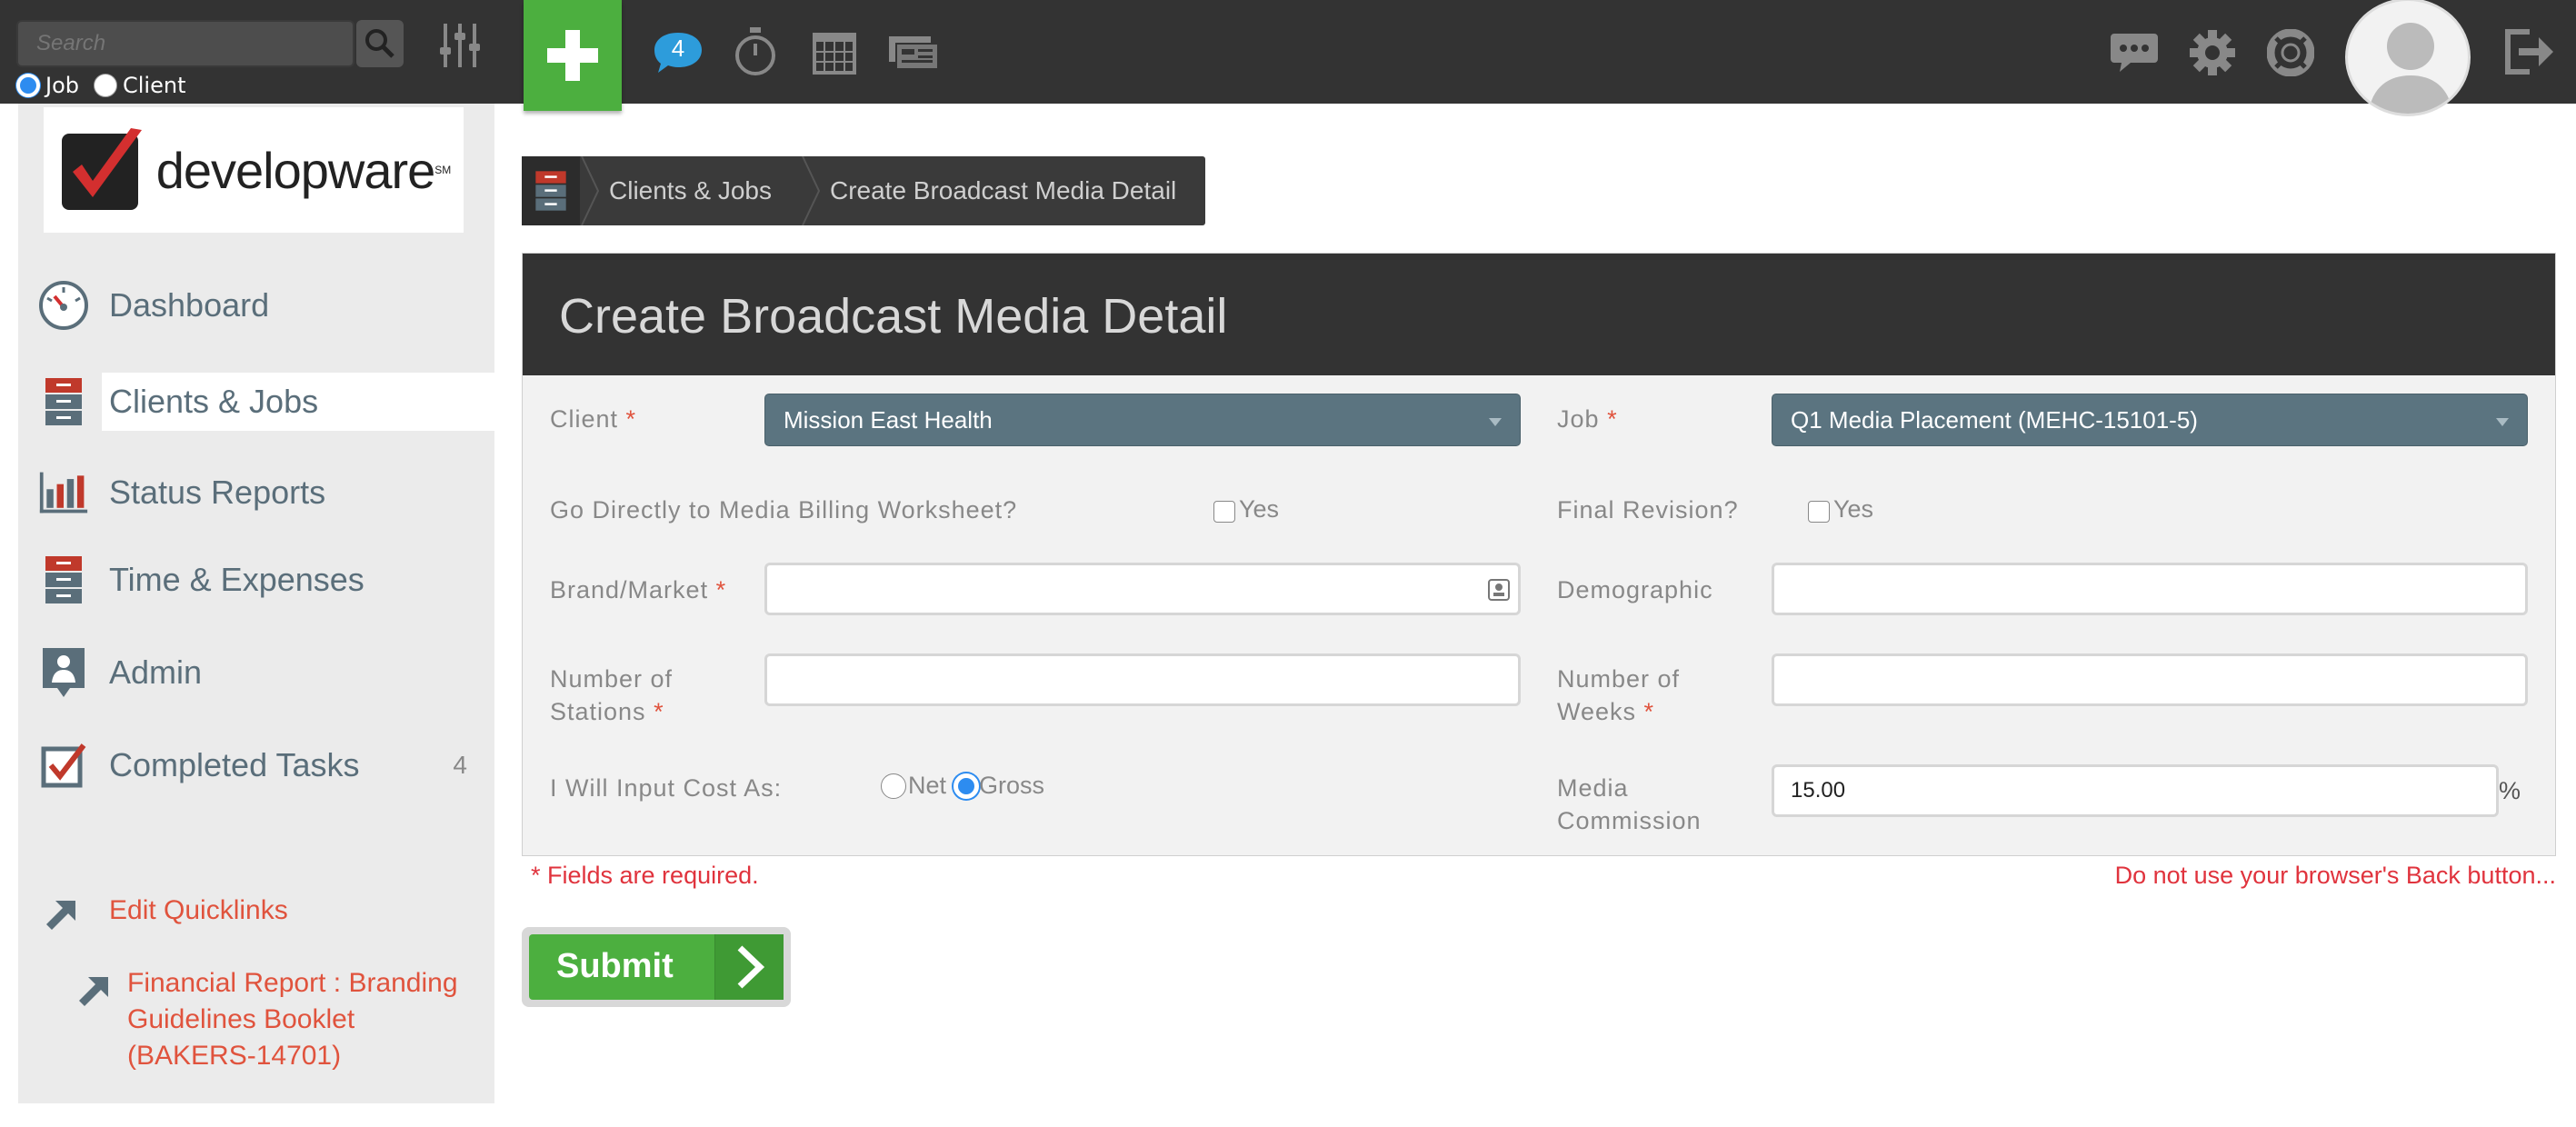 This screenshot has width=2576, height=1127. Describe the element at coordinates (1142, 589) in the screenshot. I see `brand-market-input` at that location.